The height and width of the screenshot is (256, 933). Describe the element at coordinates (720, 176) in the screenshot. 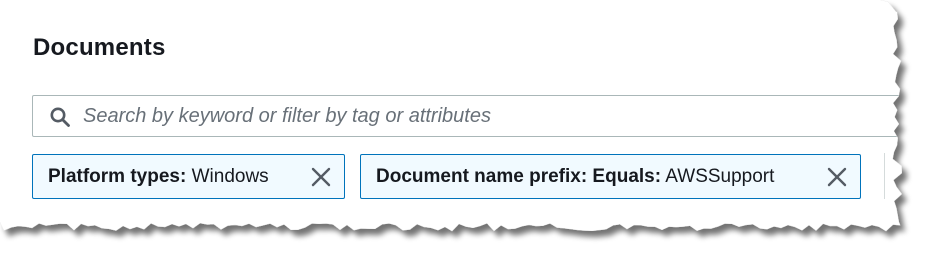

I see `filter-value: AWSSupport` at that location.